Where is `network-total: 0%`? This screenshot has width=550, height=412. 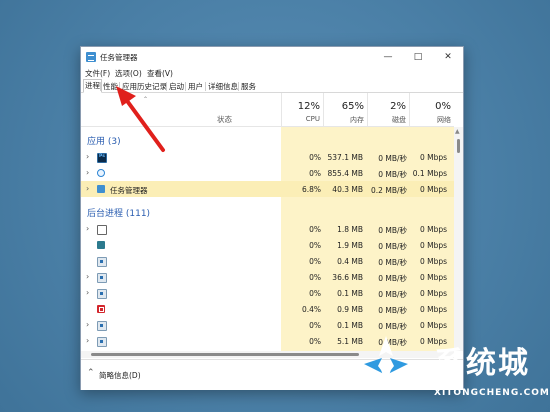 network-total: 0% is located at coordinates (443, 106).